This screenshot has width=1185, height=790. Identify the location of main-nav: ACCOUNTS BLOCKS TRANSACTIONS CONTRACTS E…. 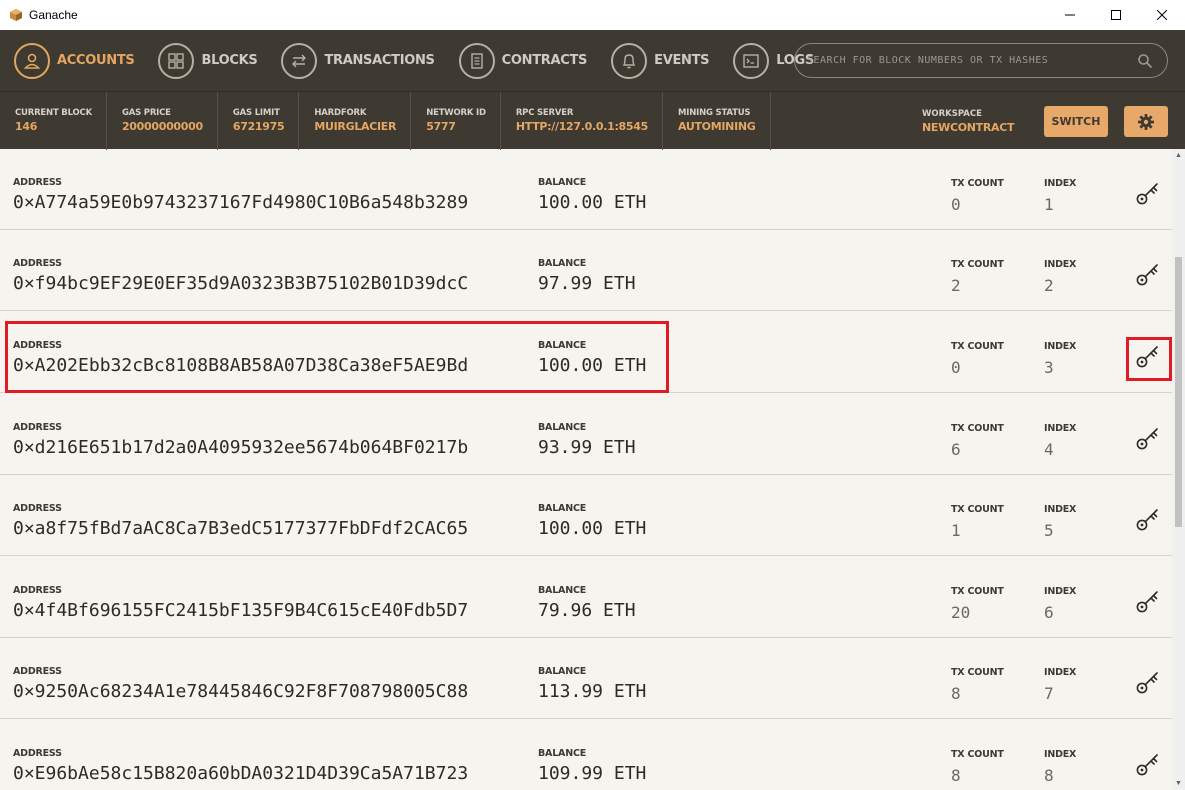
(592, 60).